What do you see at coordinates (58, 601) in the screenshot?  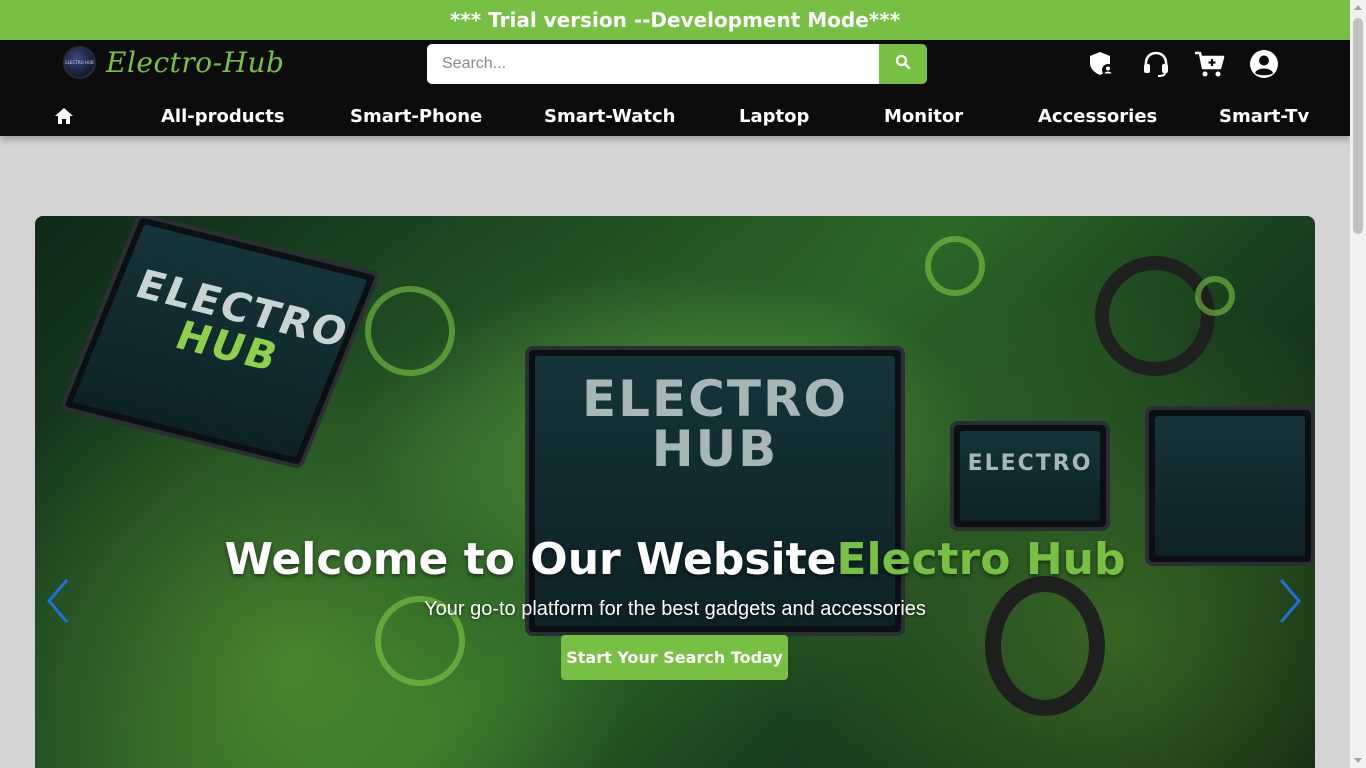 I see `carousel-prev-arrow` at bounding box center [58, 601].